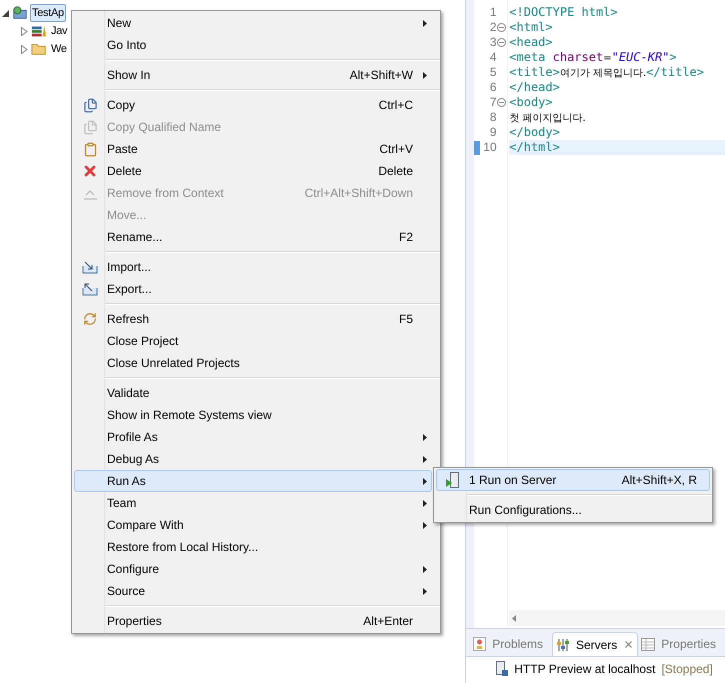 The width and height of the screenshot is (725, 683). What do you see at coordinates (531, 27) in the screenshot?
I see `code-line: <html>` at bounding box center [531, 27].